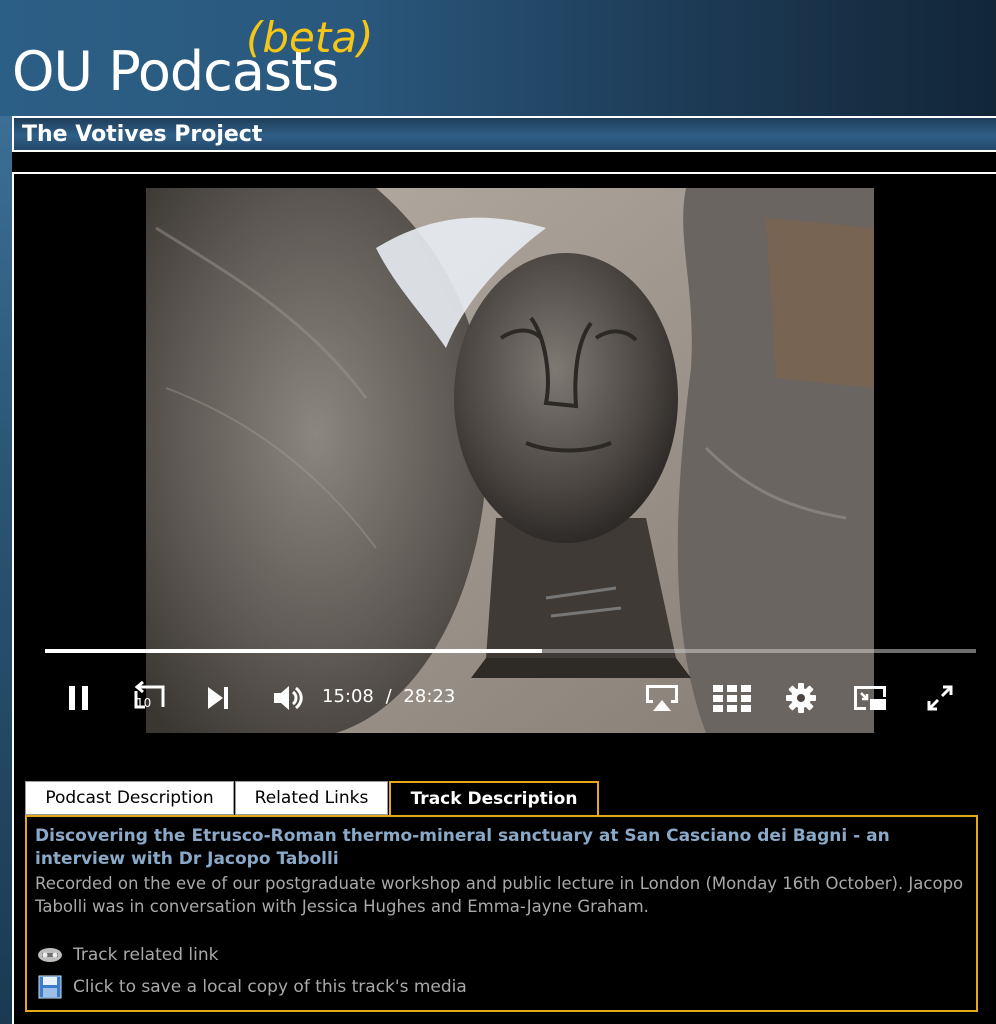  What do you see at coordinates (144, 703) in the screenshot?
I see `skip-back-seconds: 10` at bounding box center [144, 703].